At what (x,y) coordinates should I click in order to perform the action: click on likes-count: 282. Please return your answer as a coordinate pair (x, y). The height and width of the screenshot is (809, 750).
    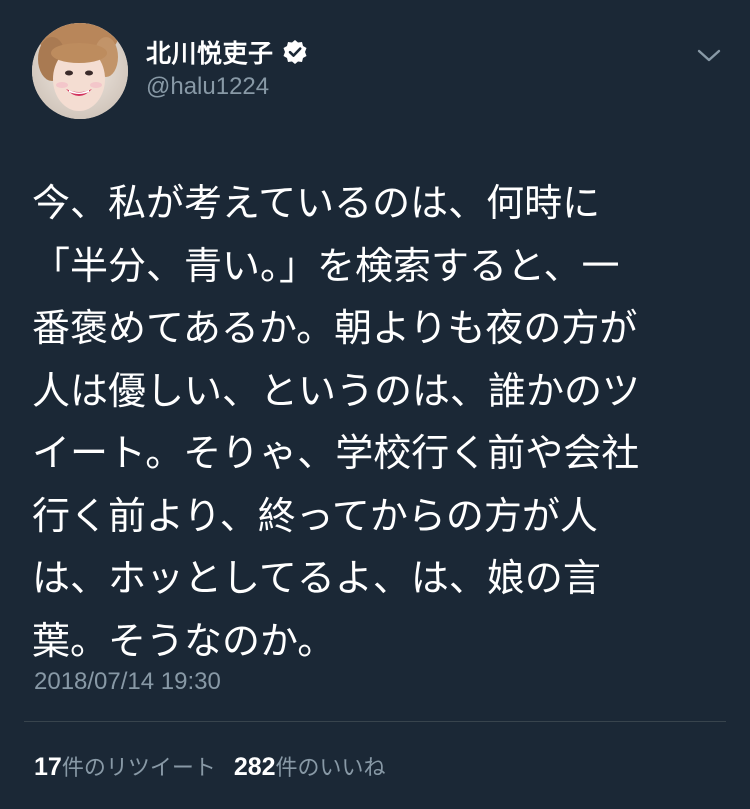
    Looking at the image, I should click on (254, 767).